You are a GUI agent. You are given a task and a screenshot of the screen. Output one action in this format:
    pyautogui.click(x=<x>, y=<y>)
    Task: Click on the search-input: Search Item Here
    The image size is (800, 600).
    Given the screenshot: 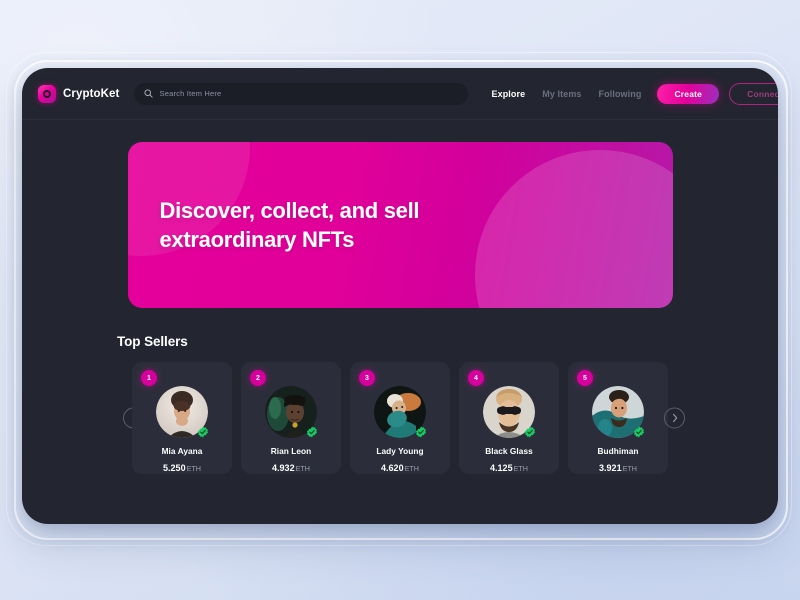 What is the action you would take?
    pyautogui.click(x=191, y=93)
    